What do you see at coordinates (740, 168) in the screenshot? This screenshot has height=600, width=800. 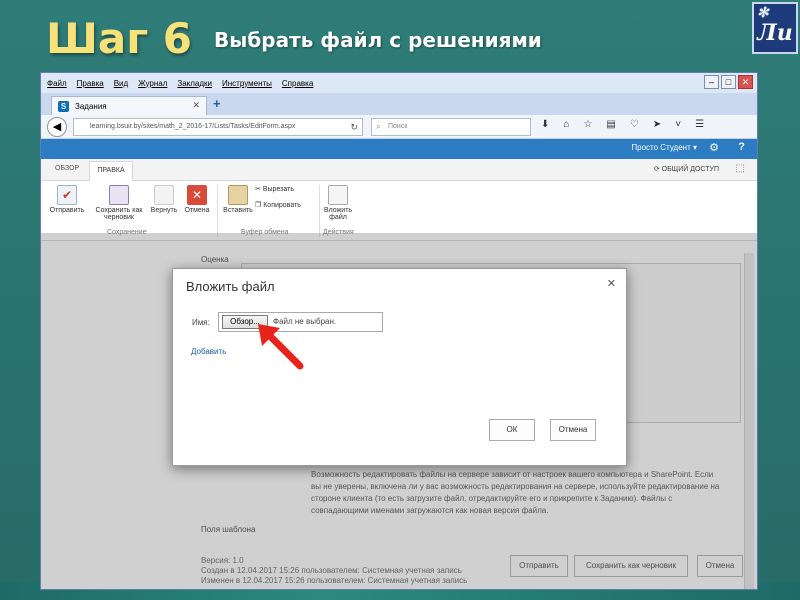 I see `focus-mode-icon: ⬚` at bounding box center [740, 168].